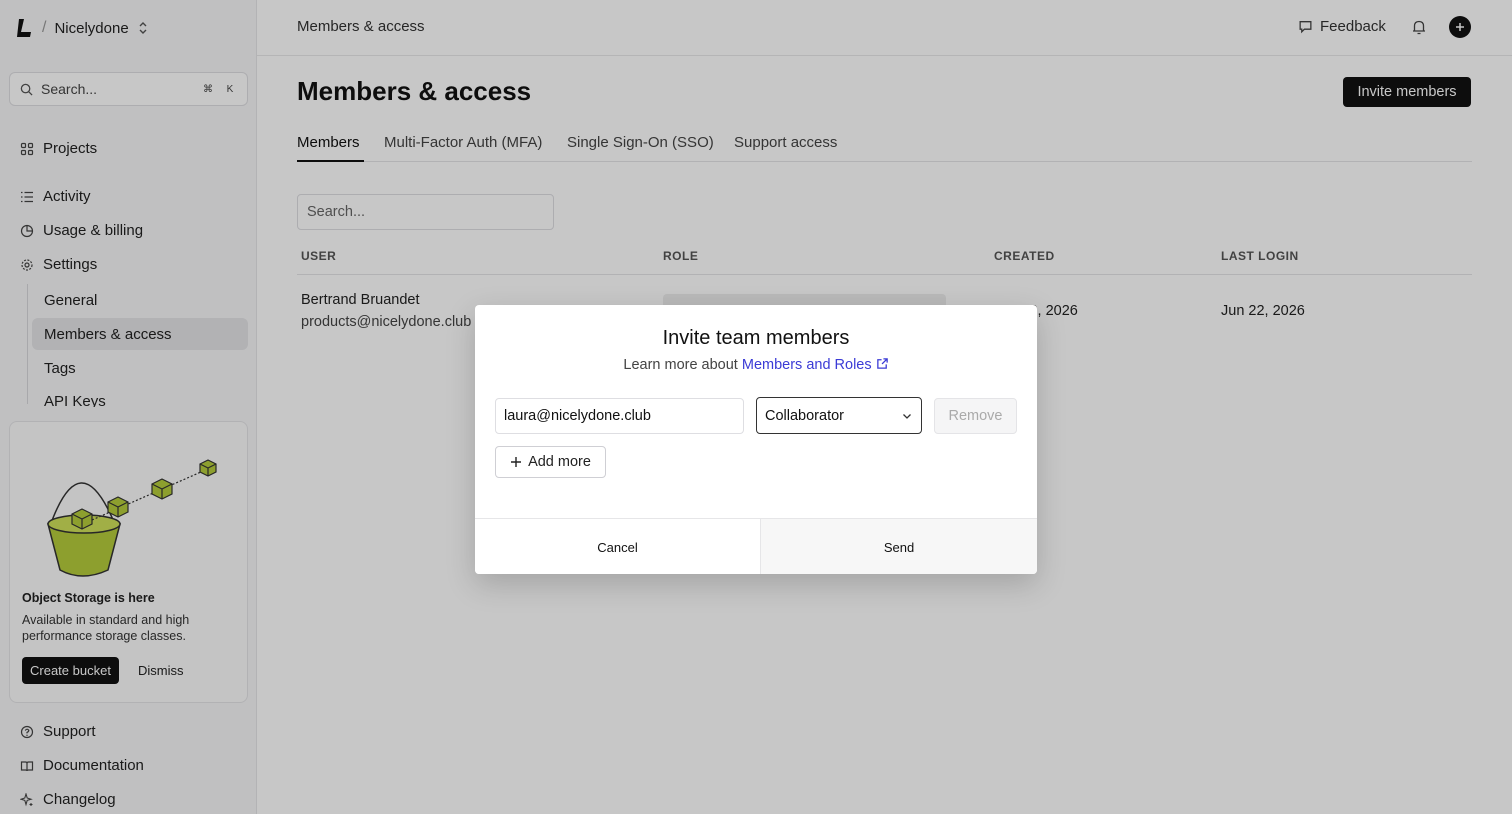 The height and width of the screenshot is (814, 1512). I want to click on members-roles-link: Members and Roles, so click(815, 365).